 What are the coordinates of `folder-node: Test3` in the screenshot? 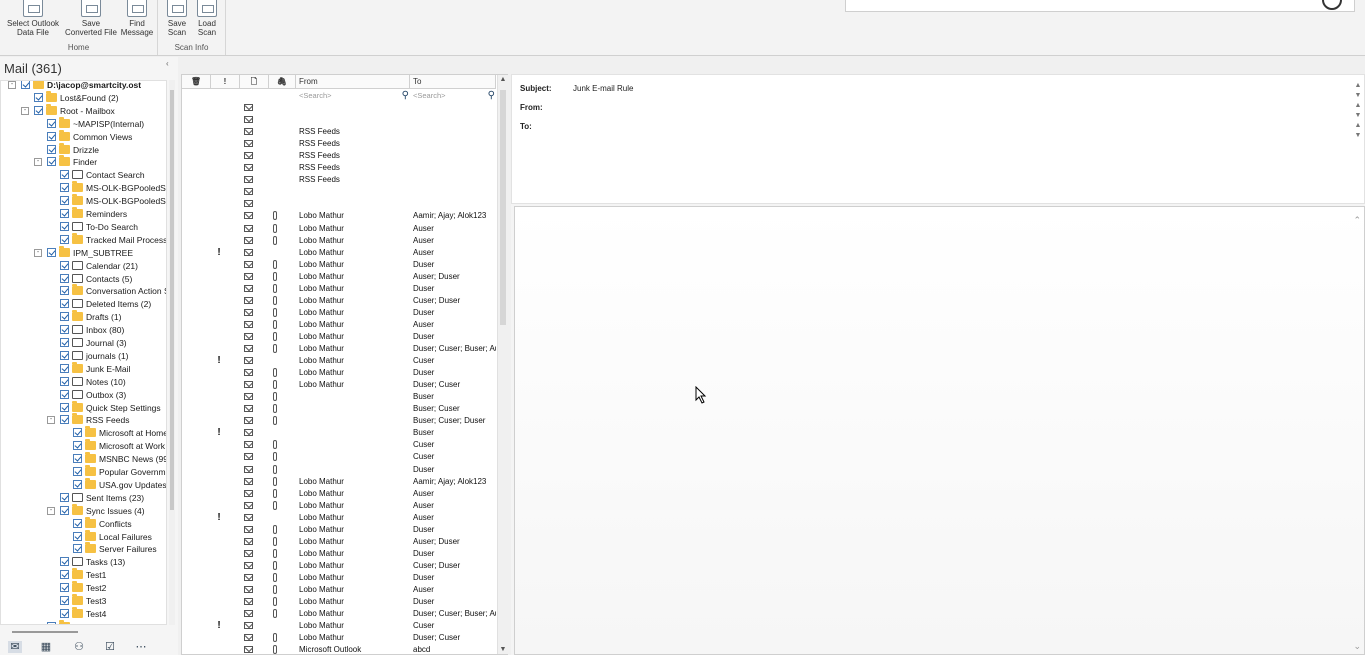 It's located at (83, 600).